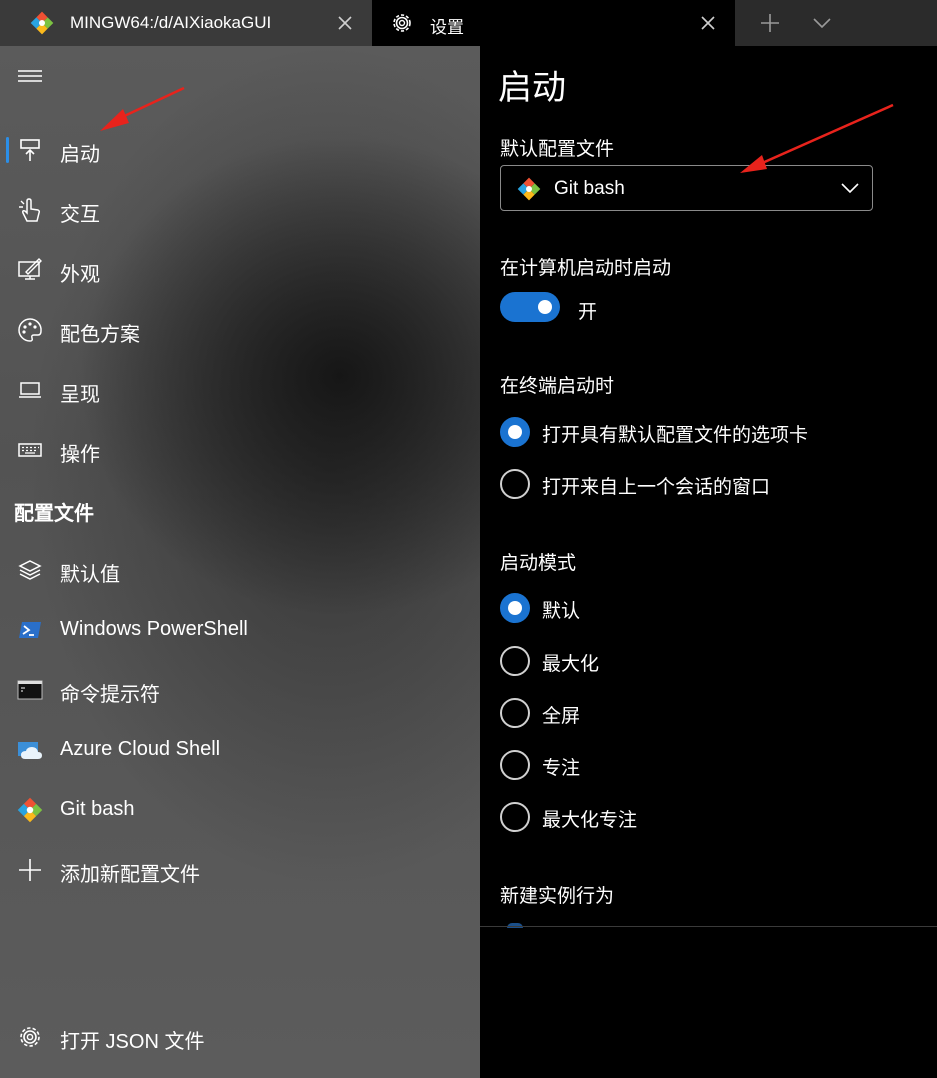 The height and width of the screenshot is (1078, 937). Describe the element at coordinates (561, 768) in the screenshot. I see `radio-label: 专注` at that location.